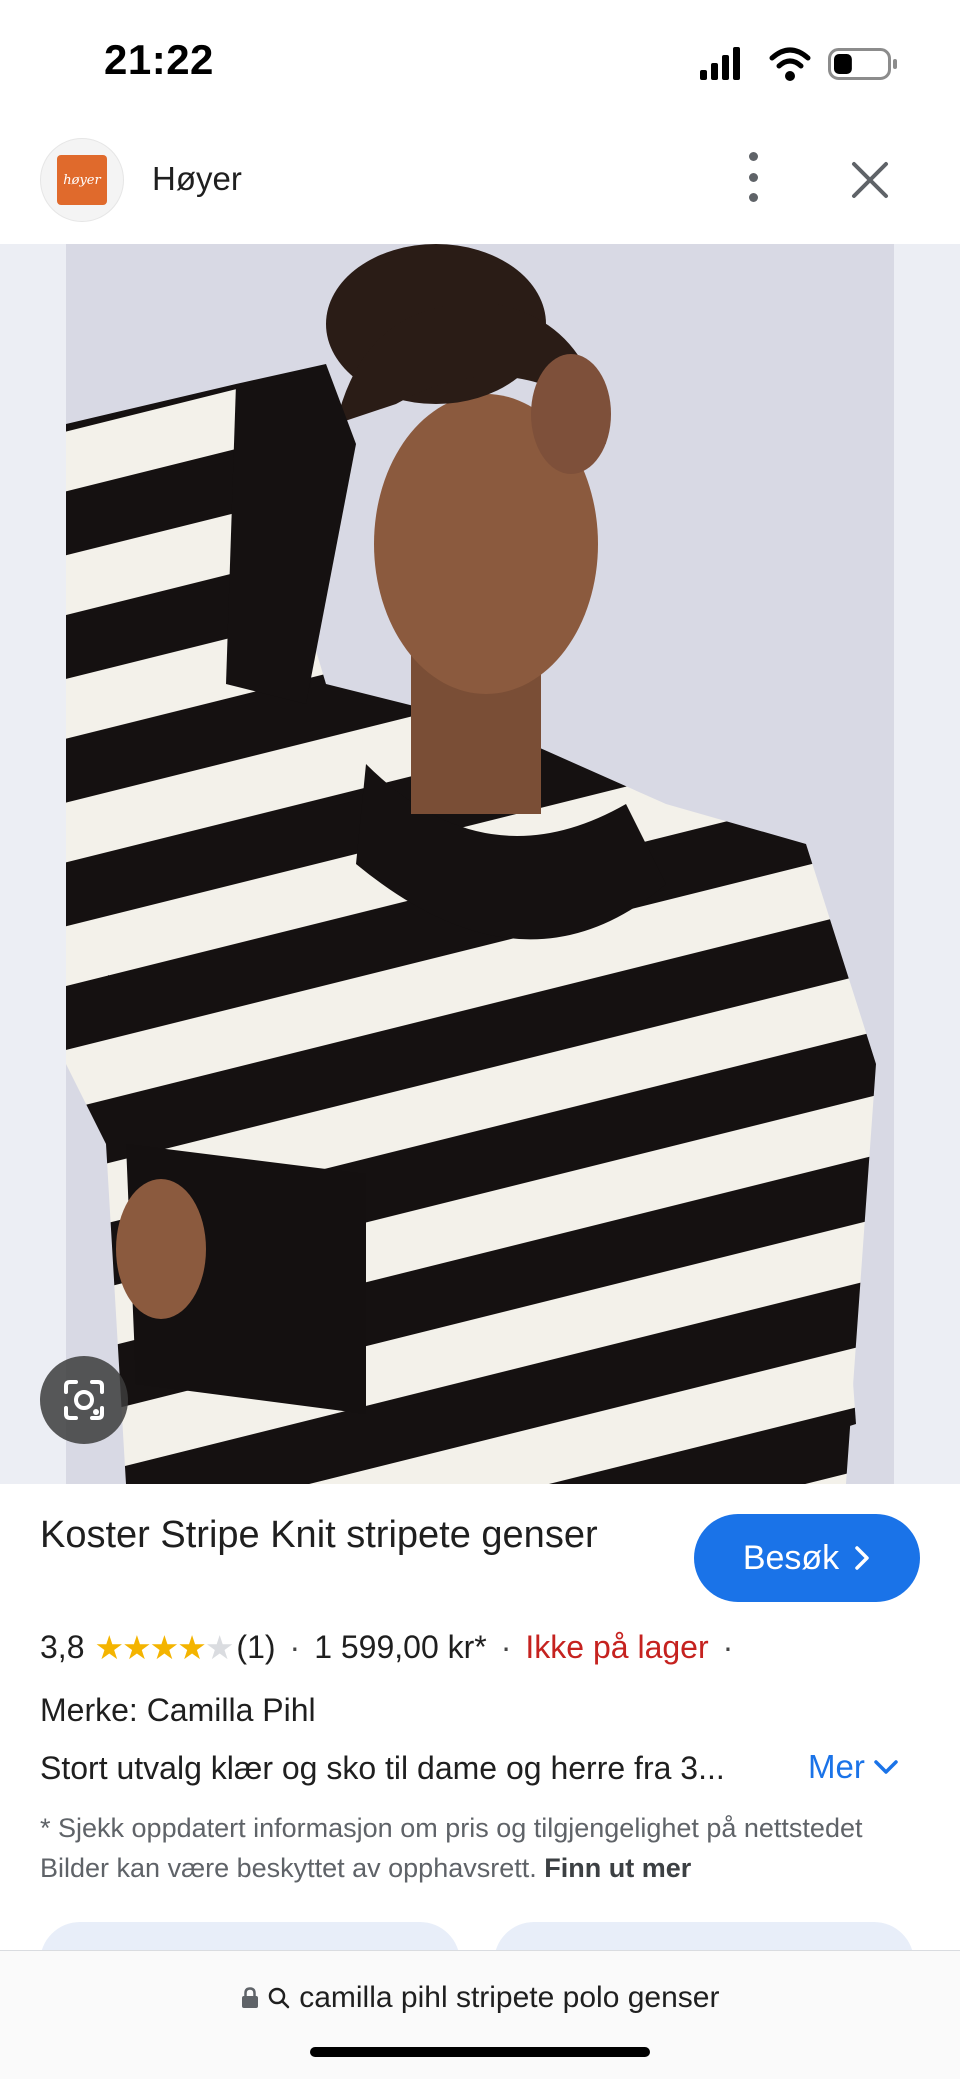 Image resolution: width=960 pixels, height=2079 pixels. What do you see at coordinates (617, 1647) in the screenshot?
I see `stock-status: Ikke på lager` at bounding box center [617, 1647].